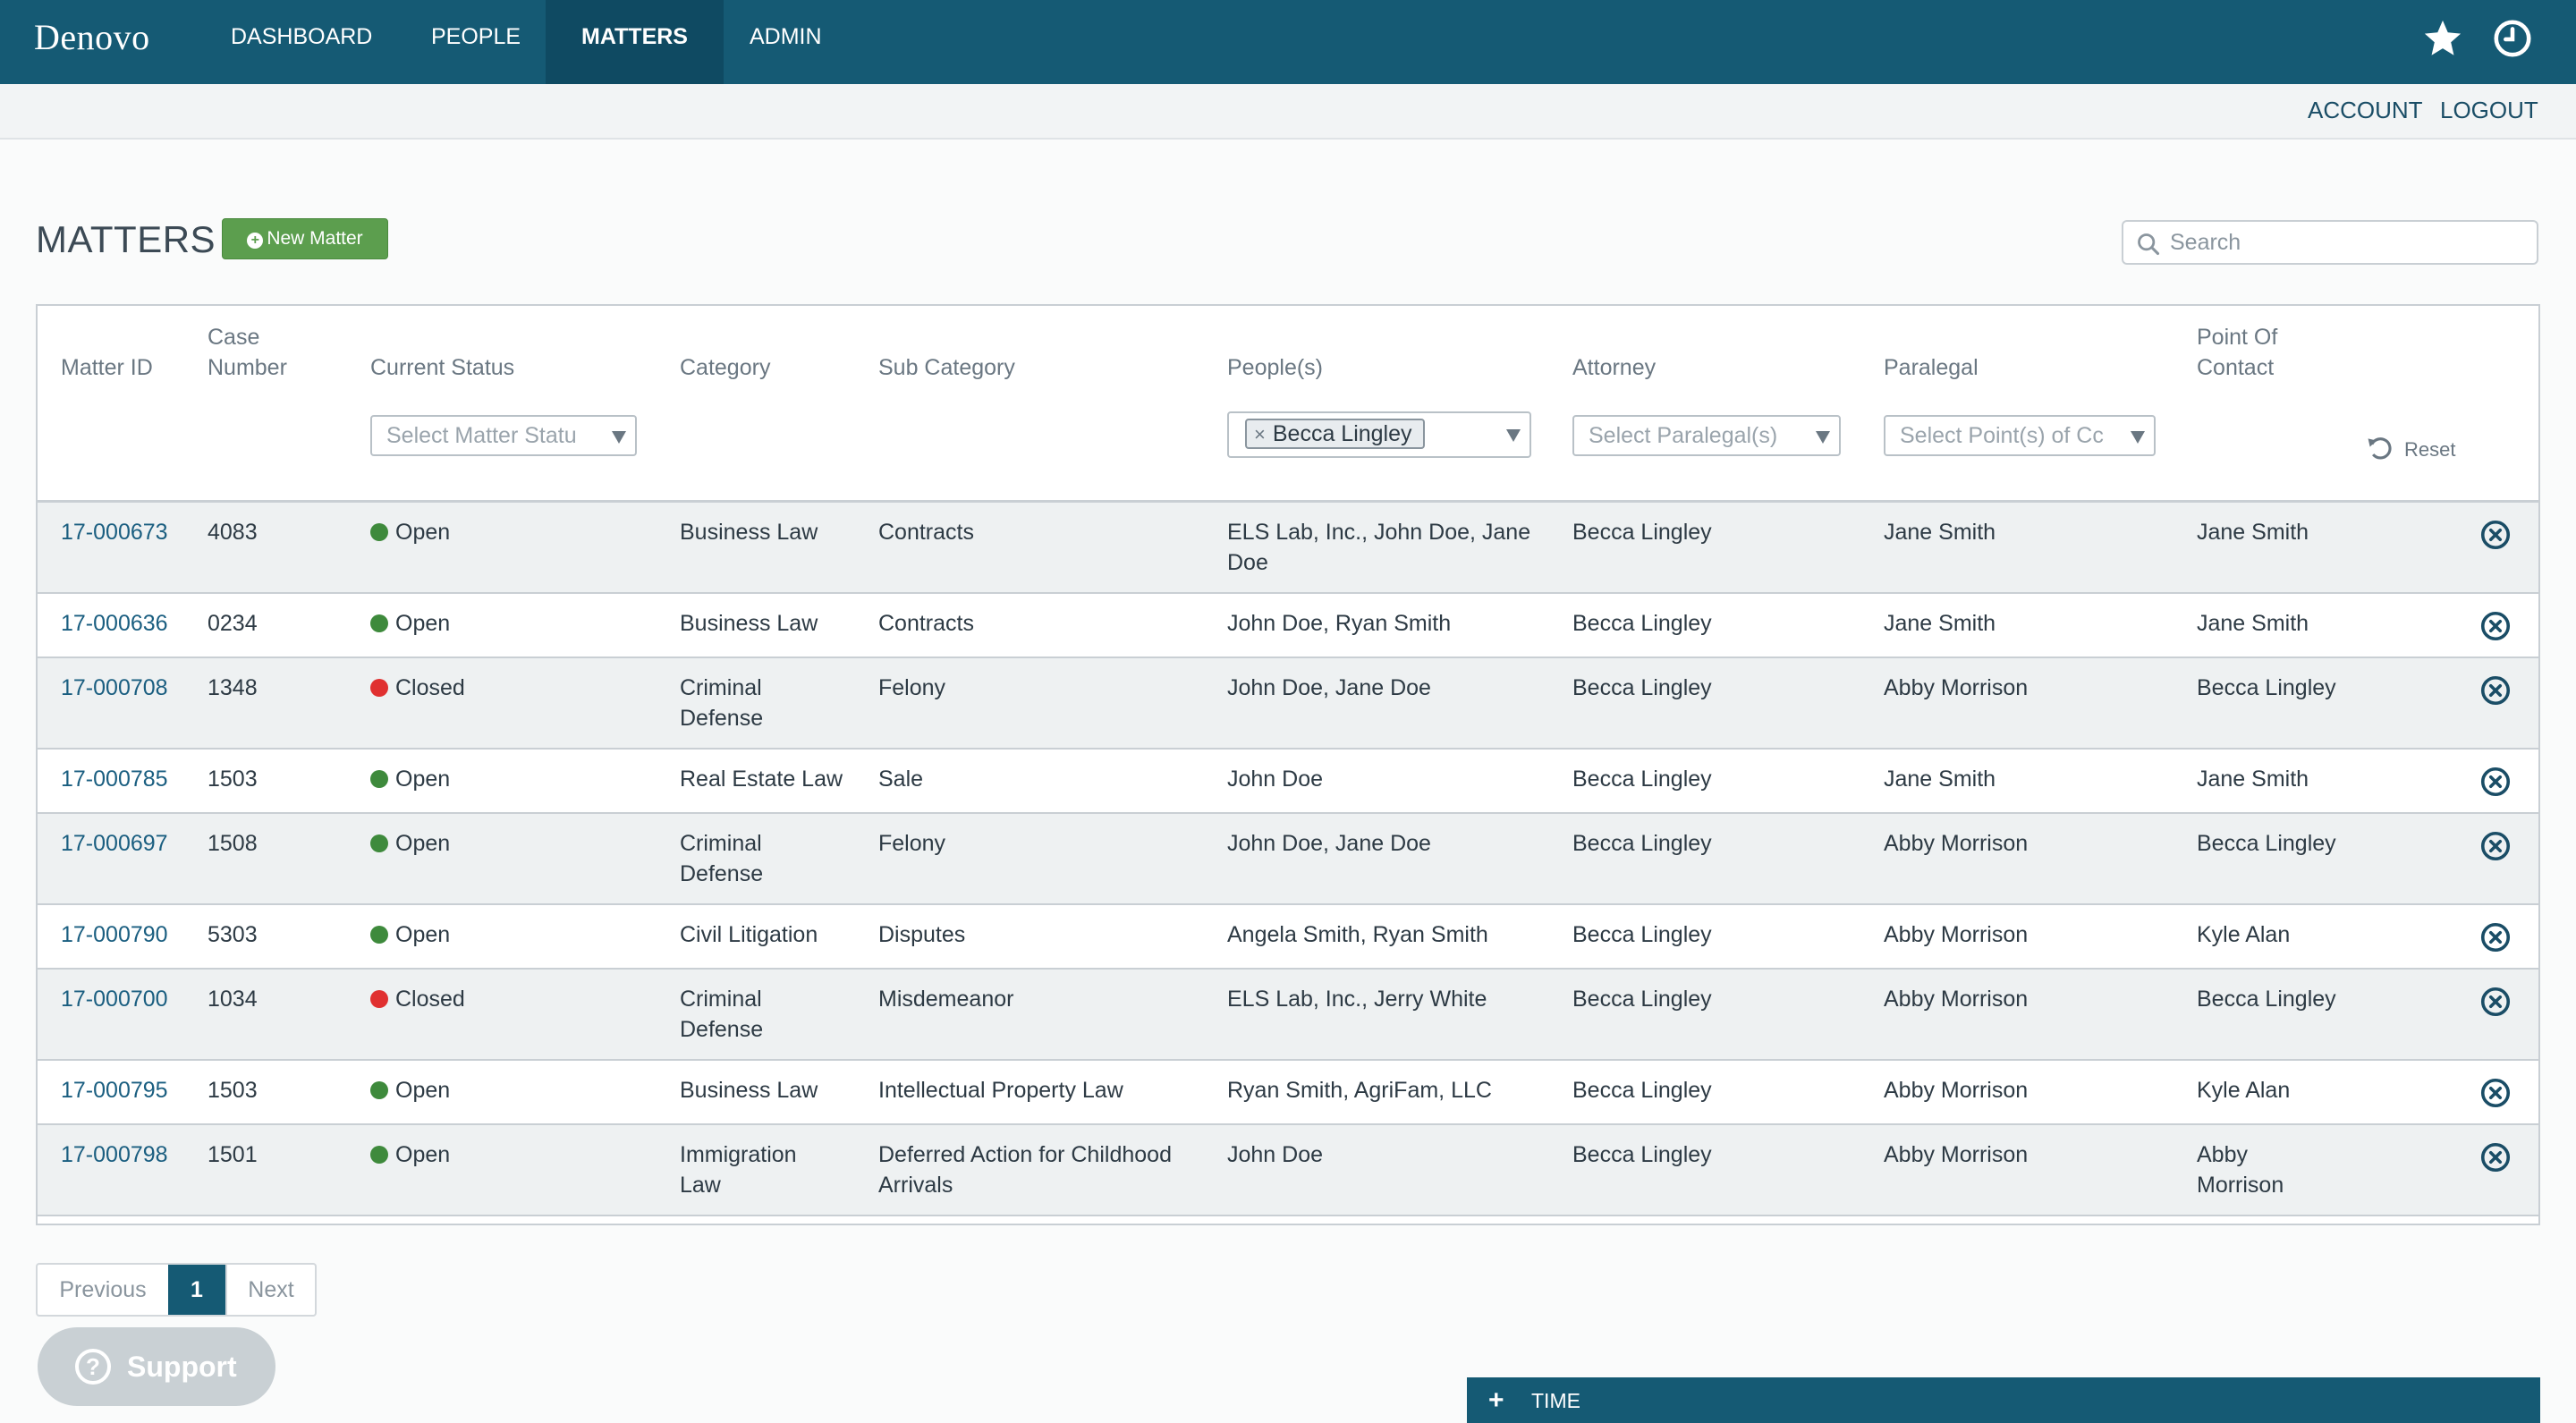  Describe the element at coordinates (2240, 1185) in the screenshot. I see `poc-cell-line: Morrison` at that location.